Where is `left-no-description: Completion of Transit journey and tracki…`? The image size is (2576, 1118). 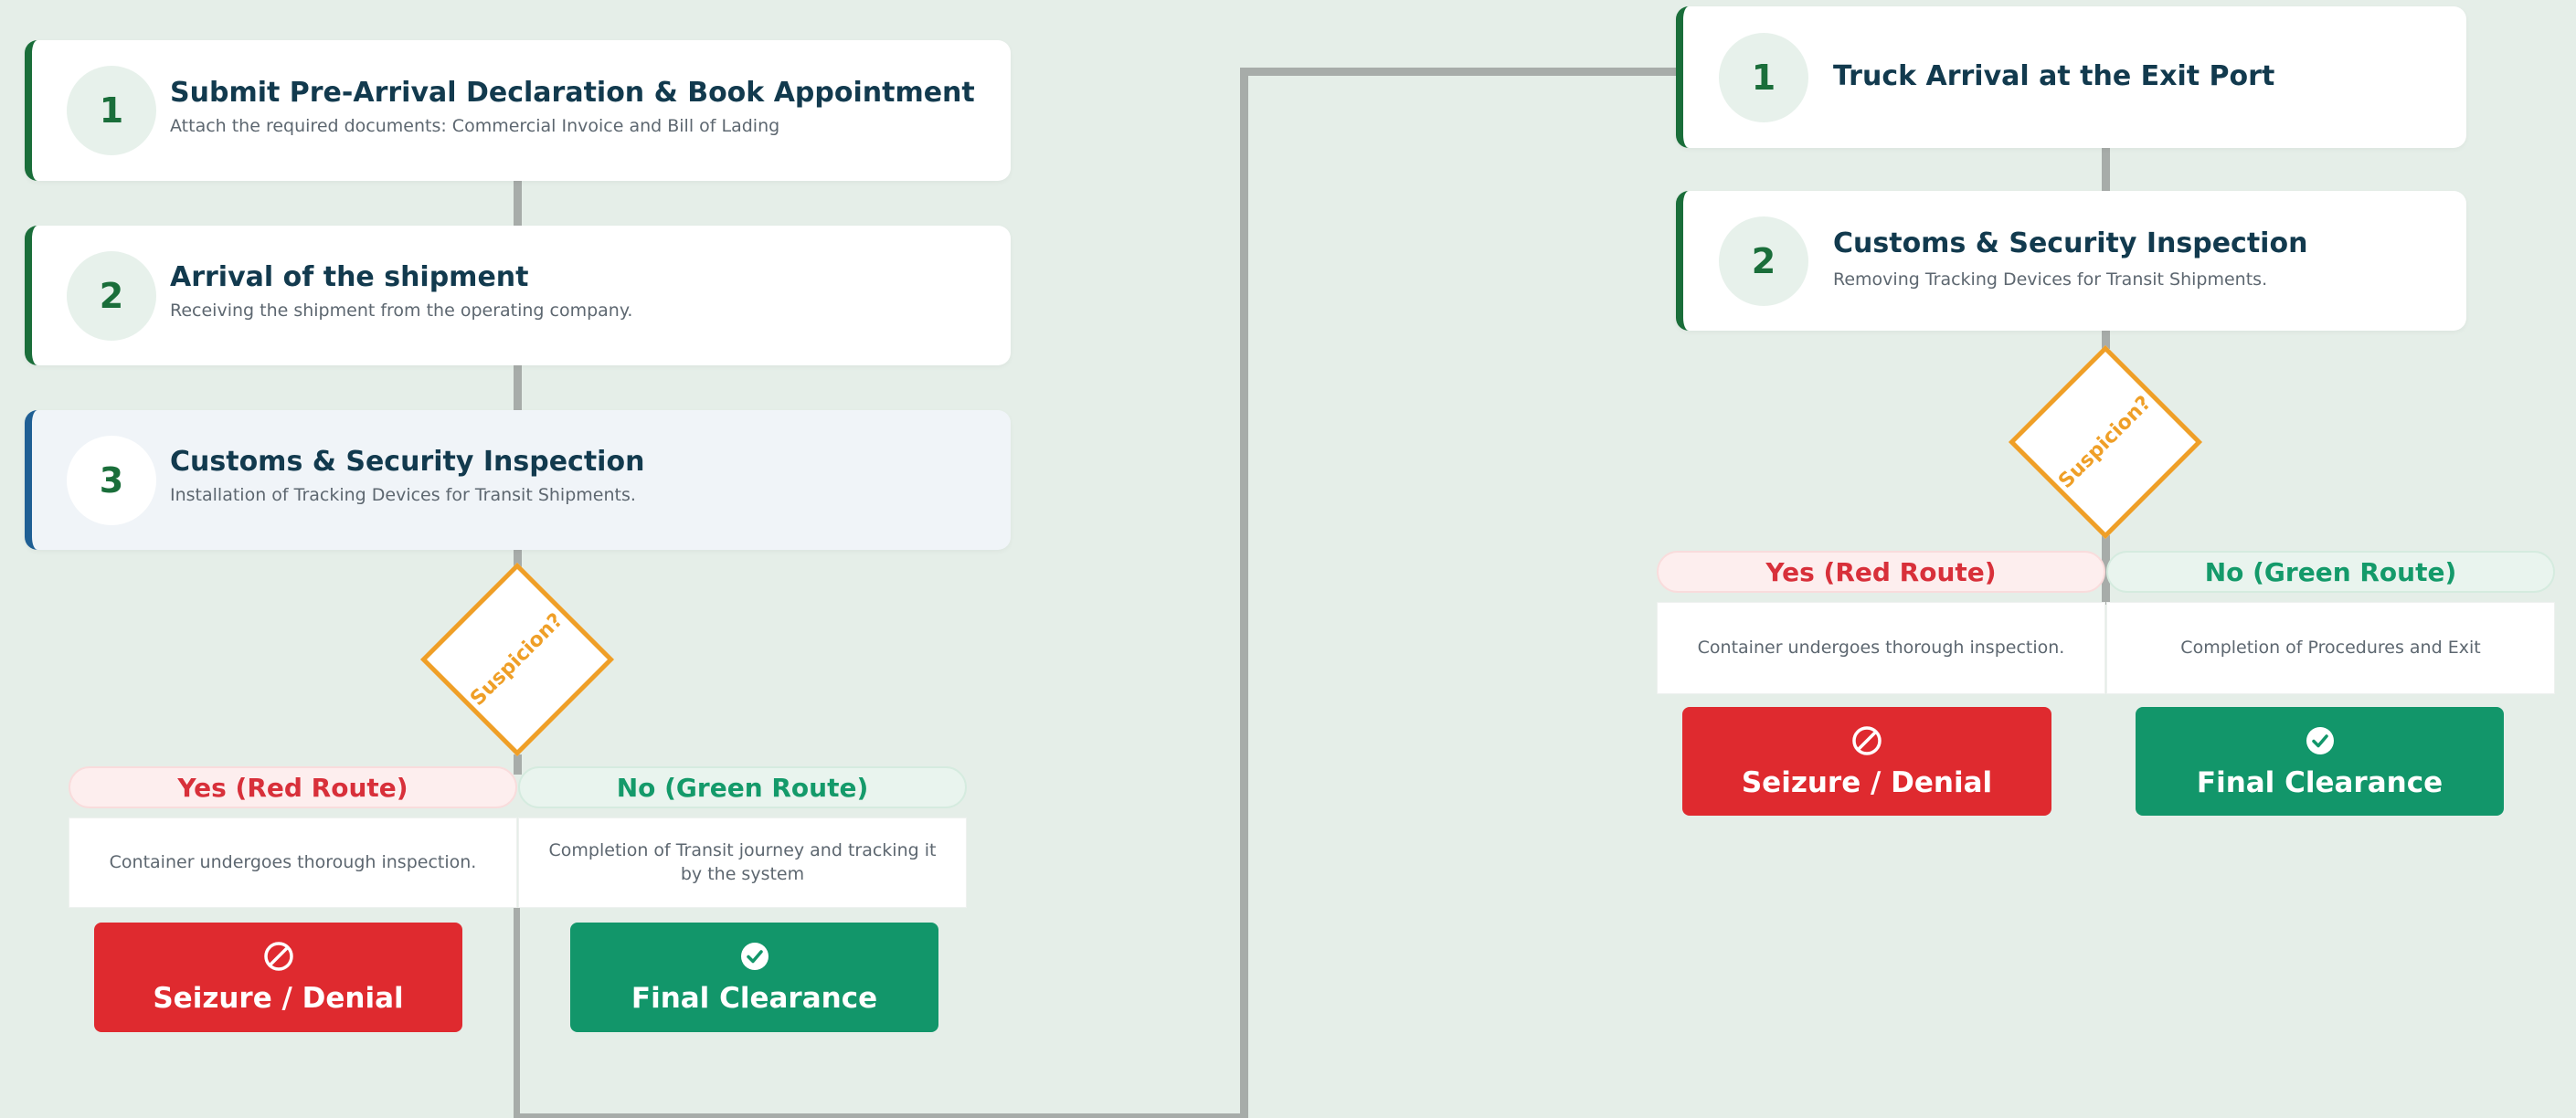
left-no-description: Completion of Transit journey and tracki… is located at coordinates (742, 862).